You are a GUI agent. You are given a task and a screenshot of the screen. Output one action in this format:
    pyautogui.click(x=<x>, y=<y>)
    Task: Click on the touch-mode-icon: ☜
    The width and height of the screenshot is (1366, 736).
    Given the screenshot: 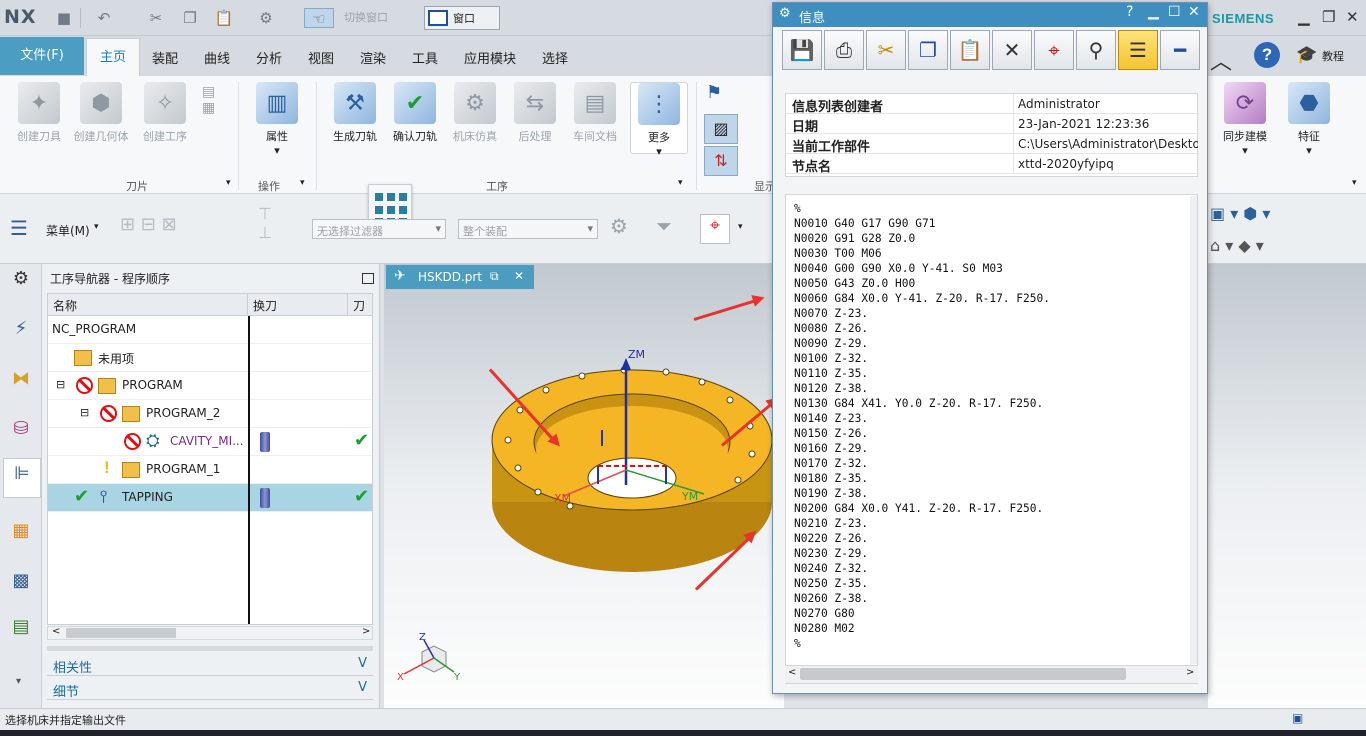 What is the action you would take?
    pyautogui.click(x=319, y=18)
    